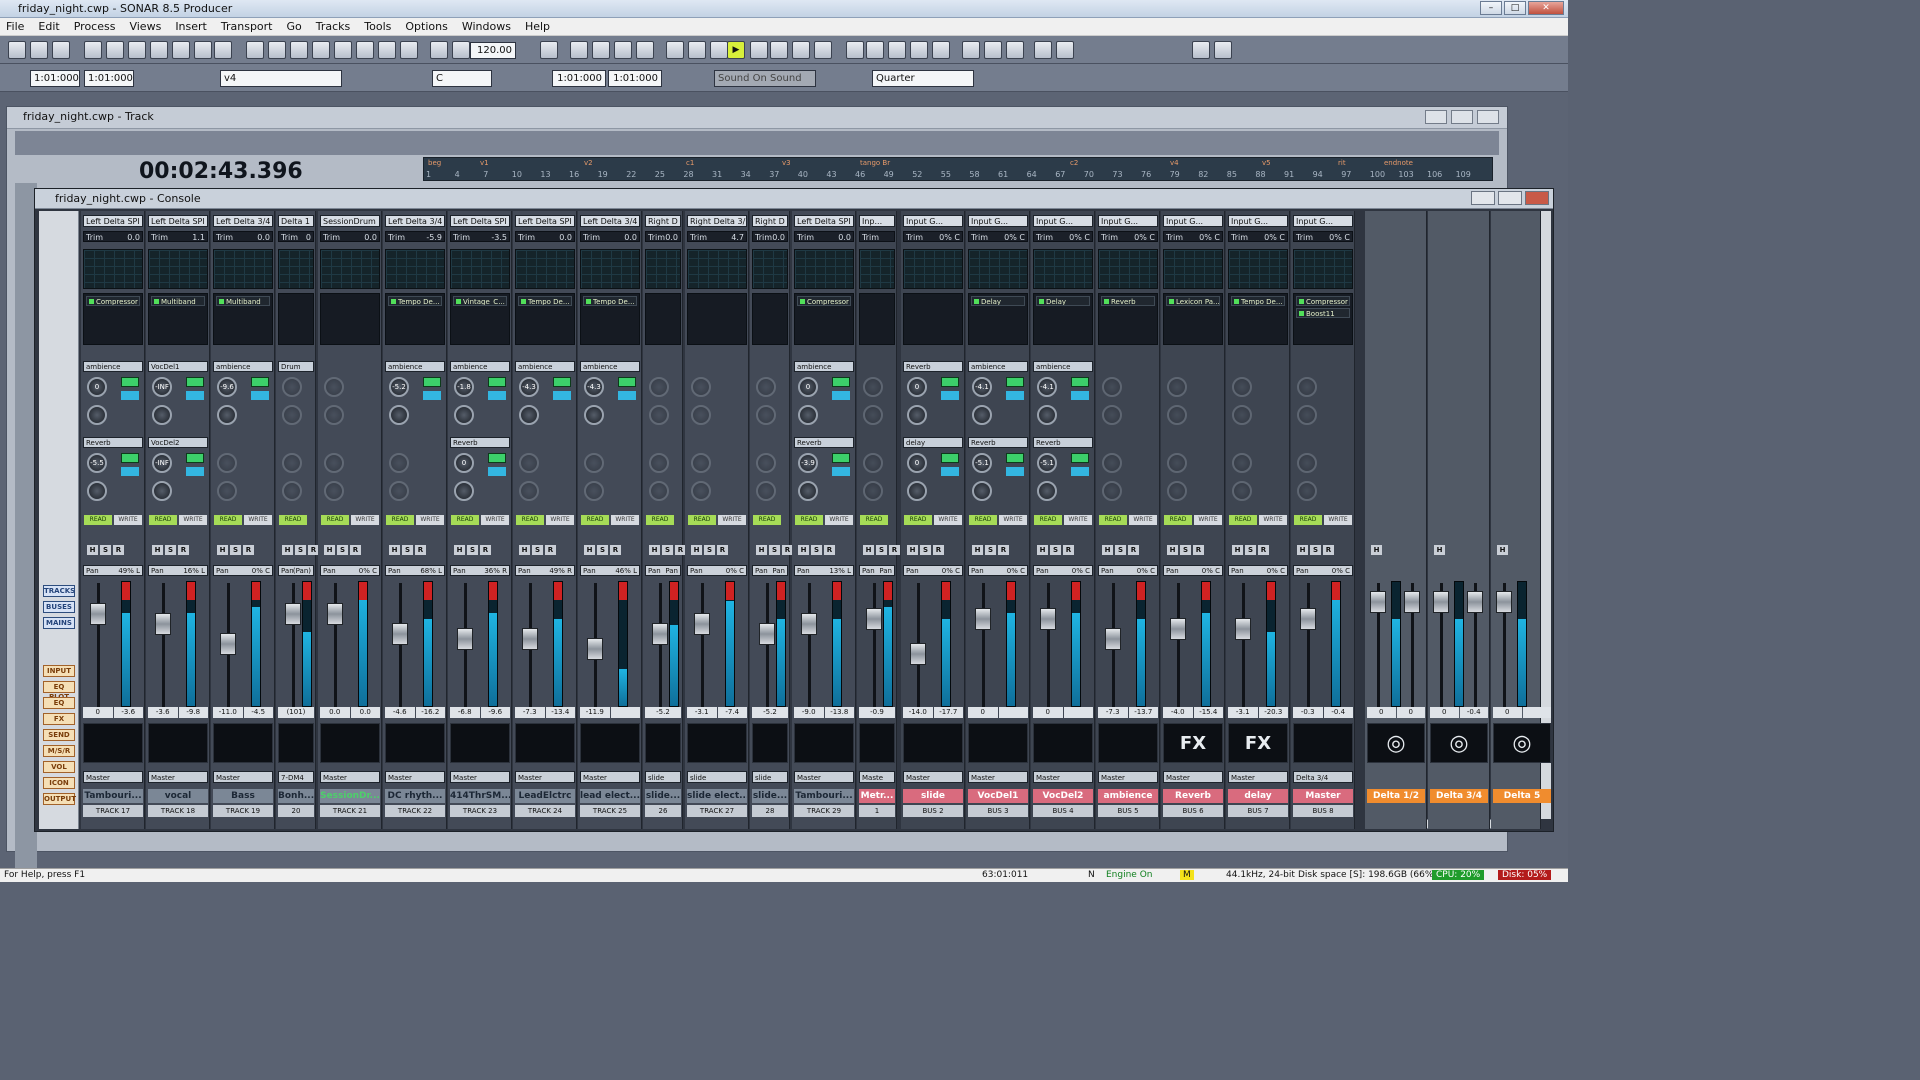 The image size is (1920, 1080). I want to click on fx-plugin: Boost11, so click(1323, 313).